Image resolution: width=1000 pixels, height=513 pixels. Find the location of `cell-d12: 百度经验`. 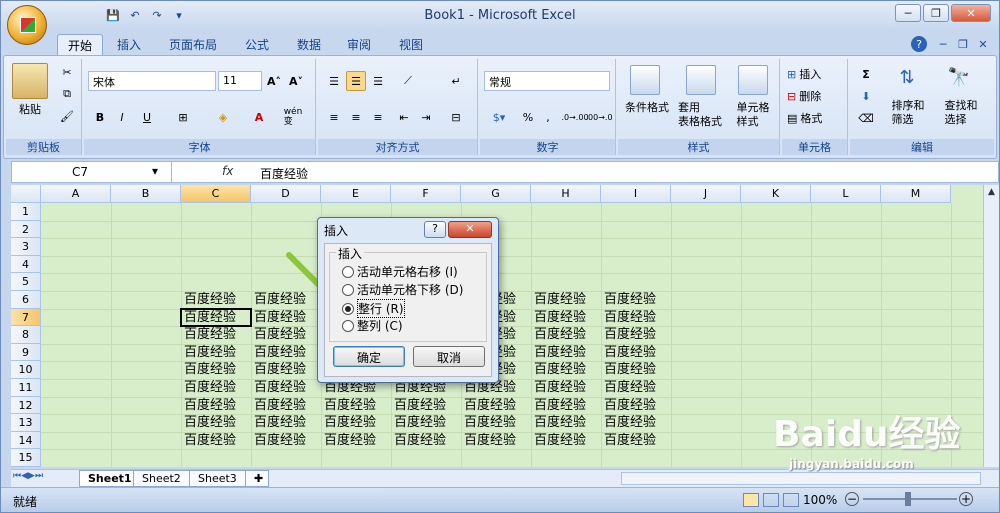

cell-d12: 百度经验 is located at coordinates (286, 406).